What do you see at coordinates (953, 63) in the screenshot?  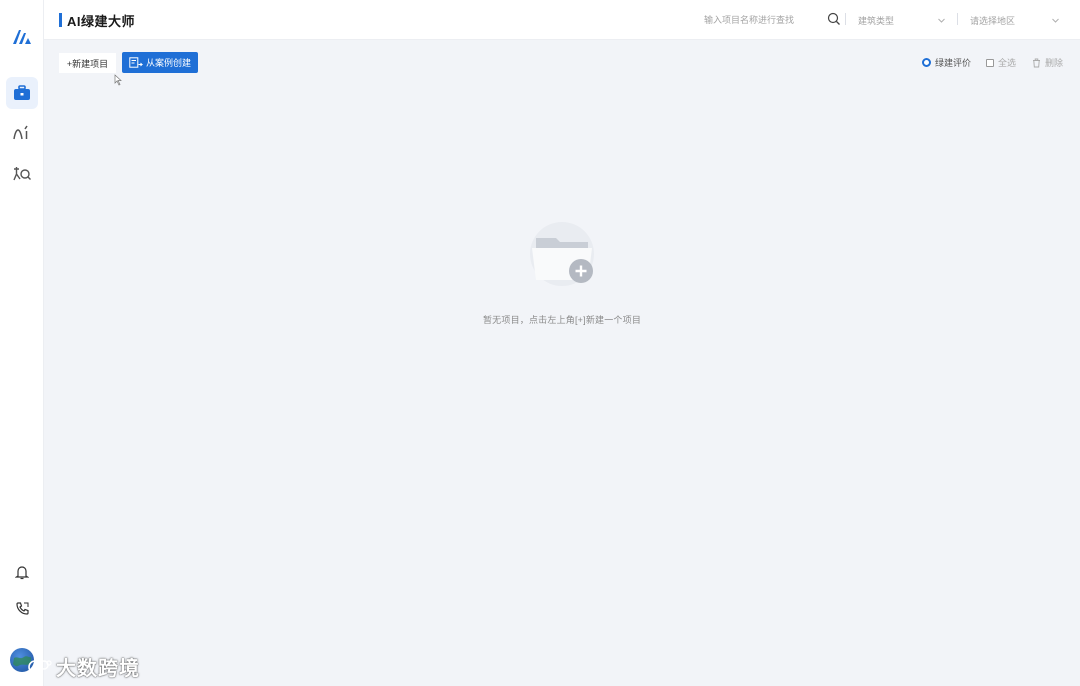 I see `green-evaluation-label: 绿建评价` at bounding box center [953, 63].